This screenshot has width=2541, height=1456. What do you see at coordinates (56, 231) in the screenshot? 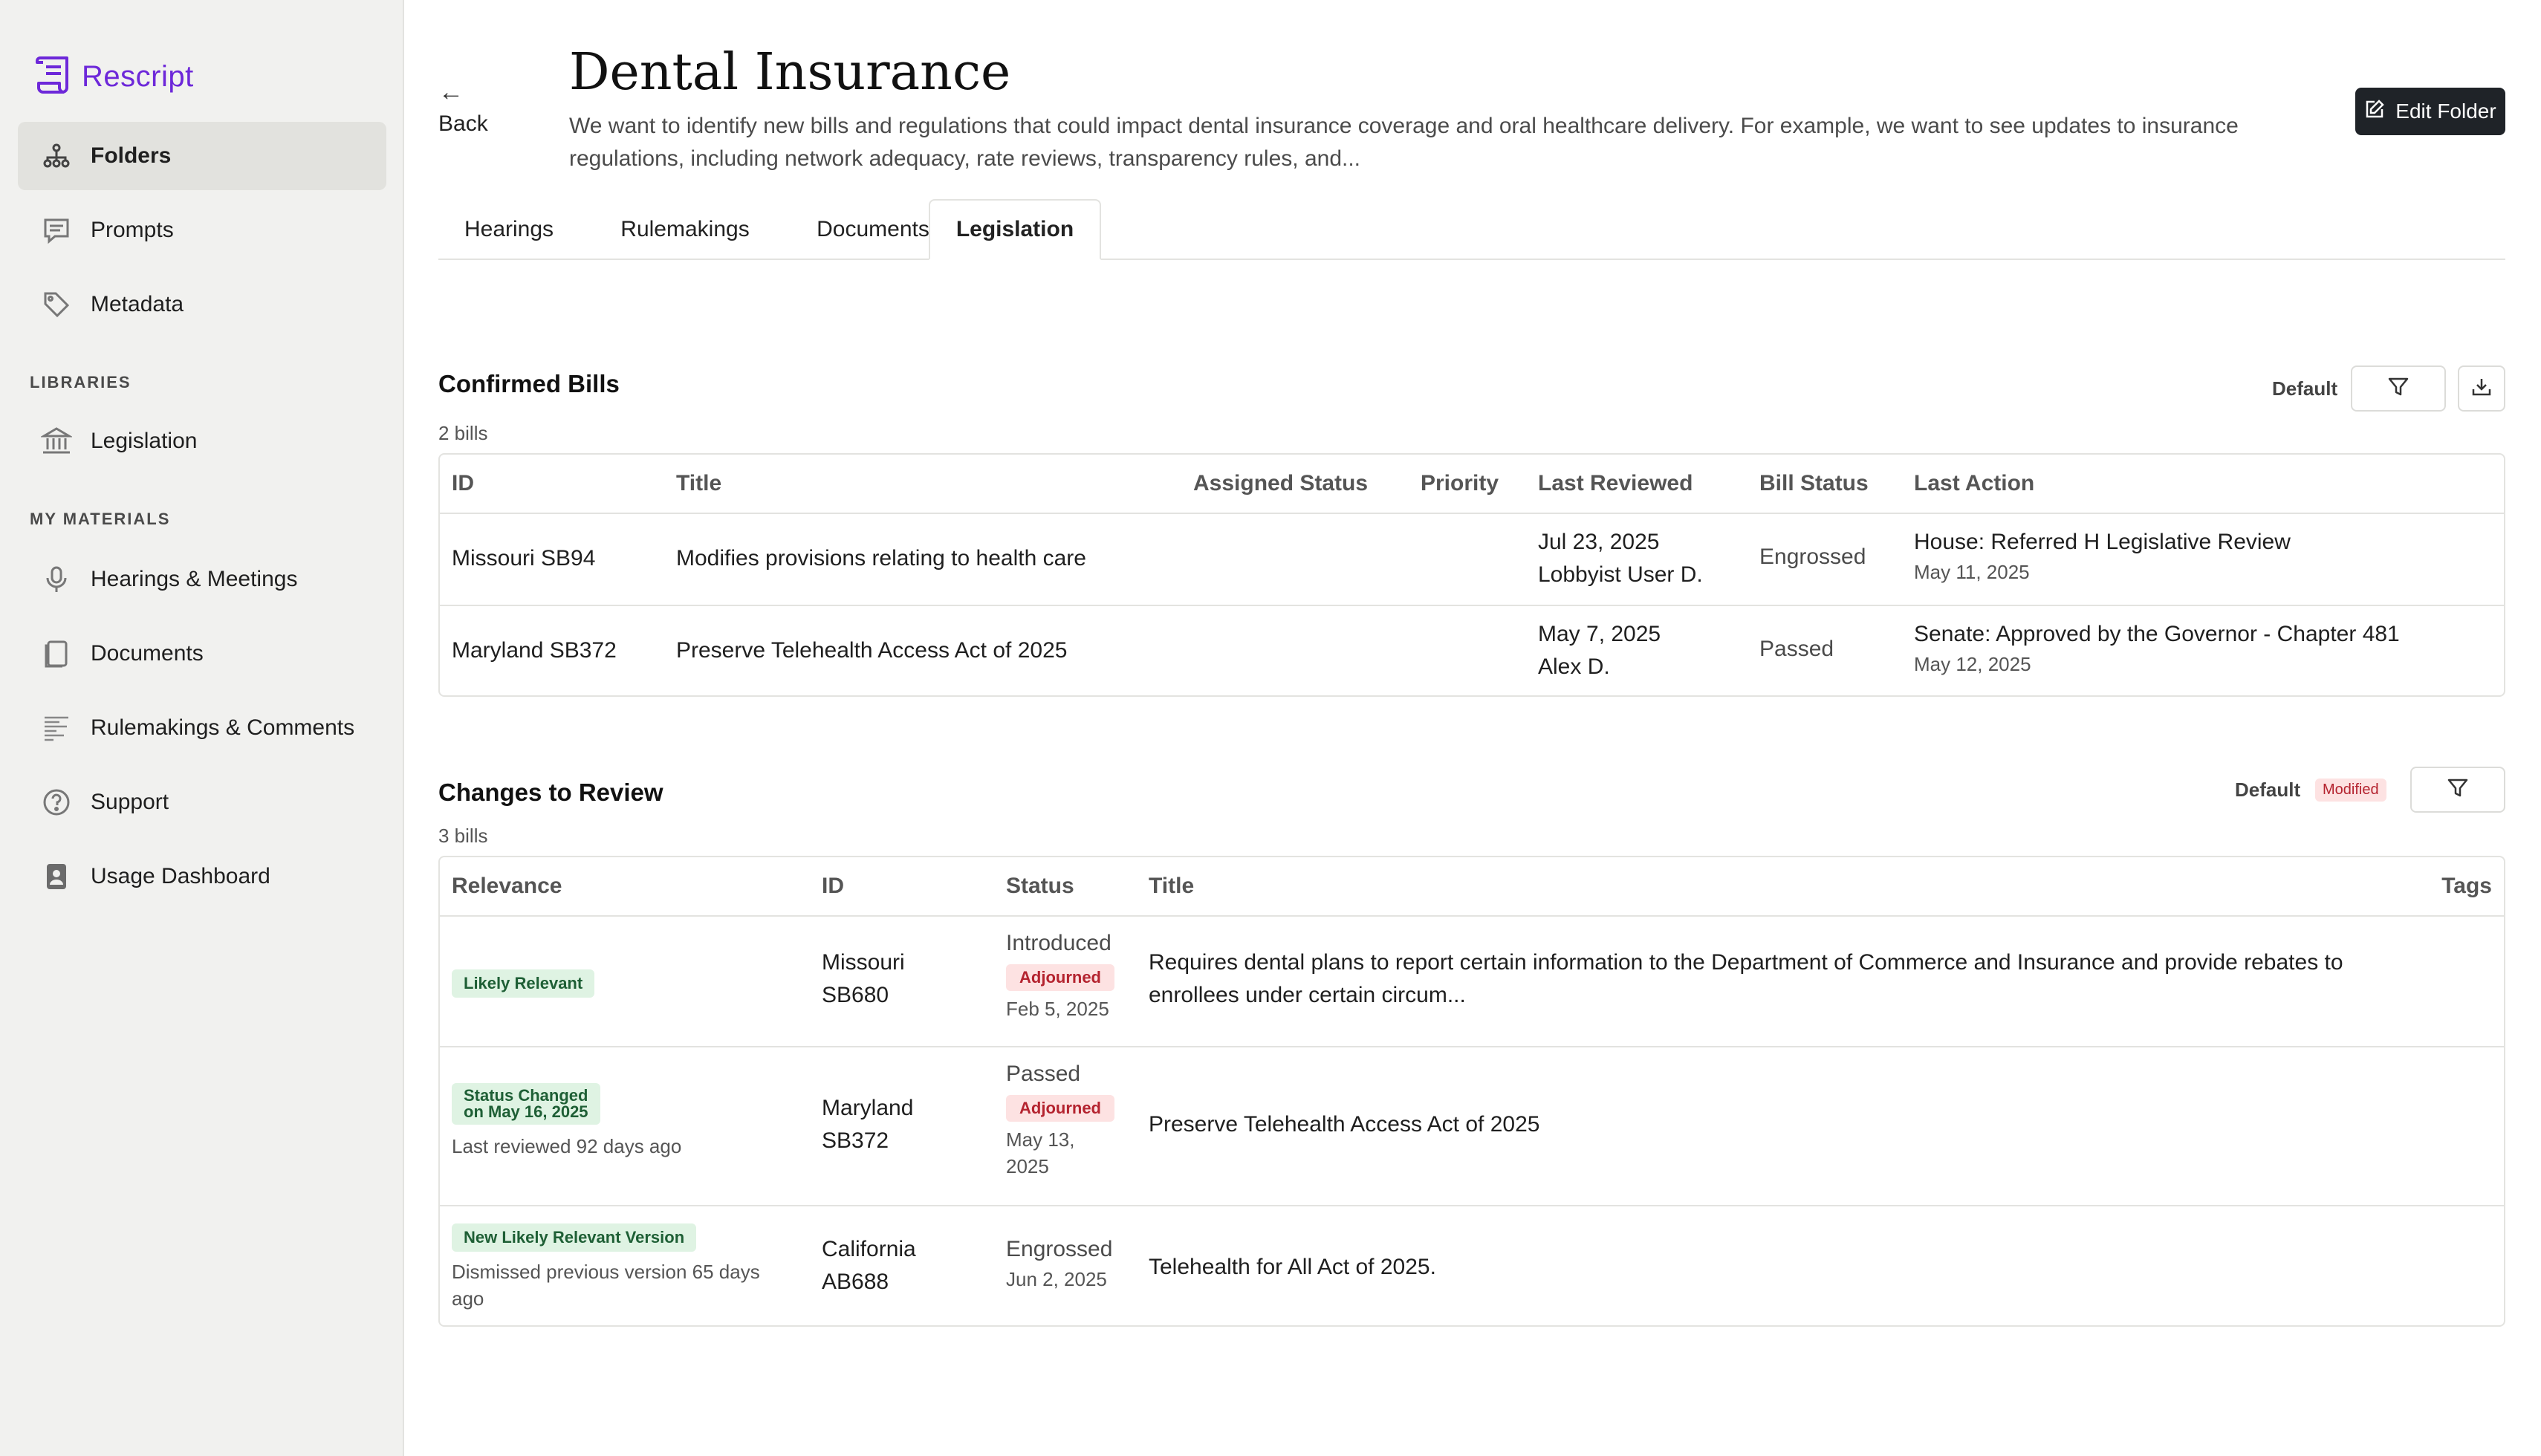
I see `chat-icon` at bounding box center [56, 231].